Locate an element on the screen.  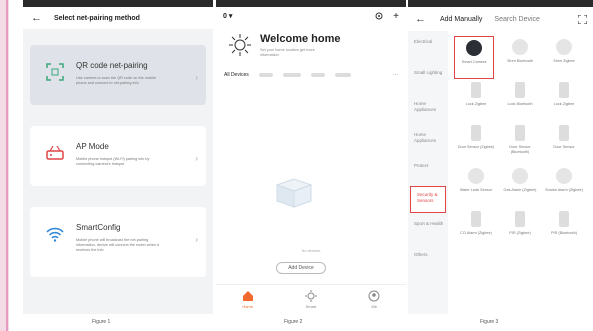
tab-all-devices: All Devices is located at coordinates (236, 75).